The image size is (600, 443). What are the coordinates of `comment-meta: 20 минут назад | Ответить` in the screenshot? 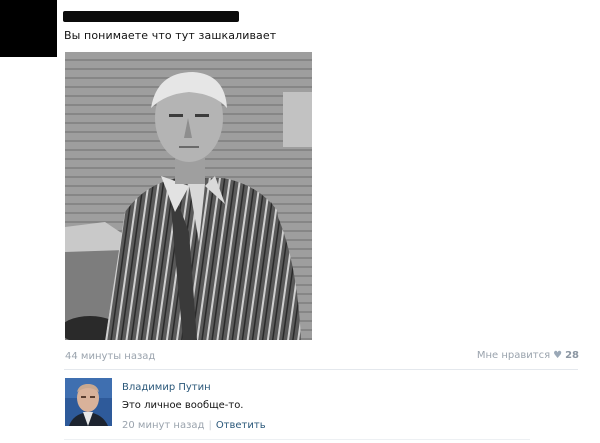 It's located at (194, 425).